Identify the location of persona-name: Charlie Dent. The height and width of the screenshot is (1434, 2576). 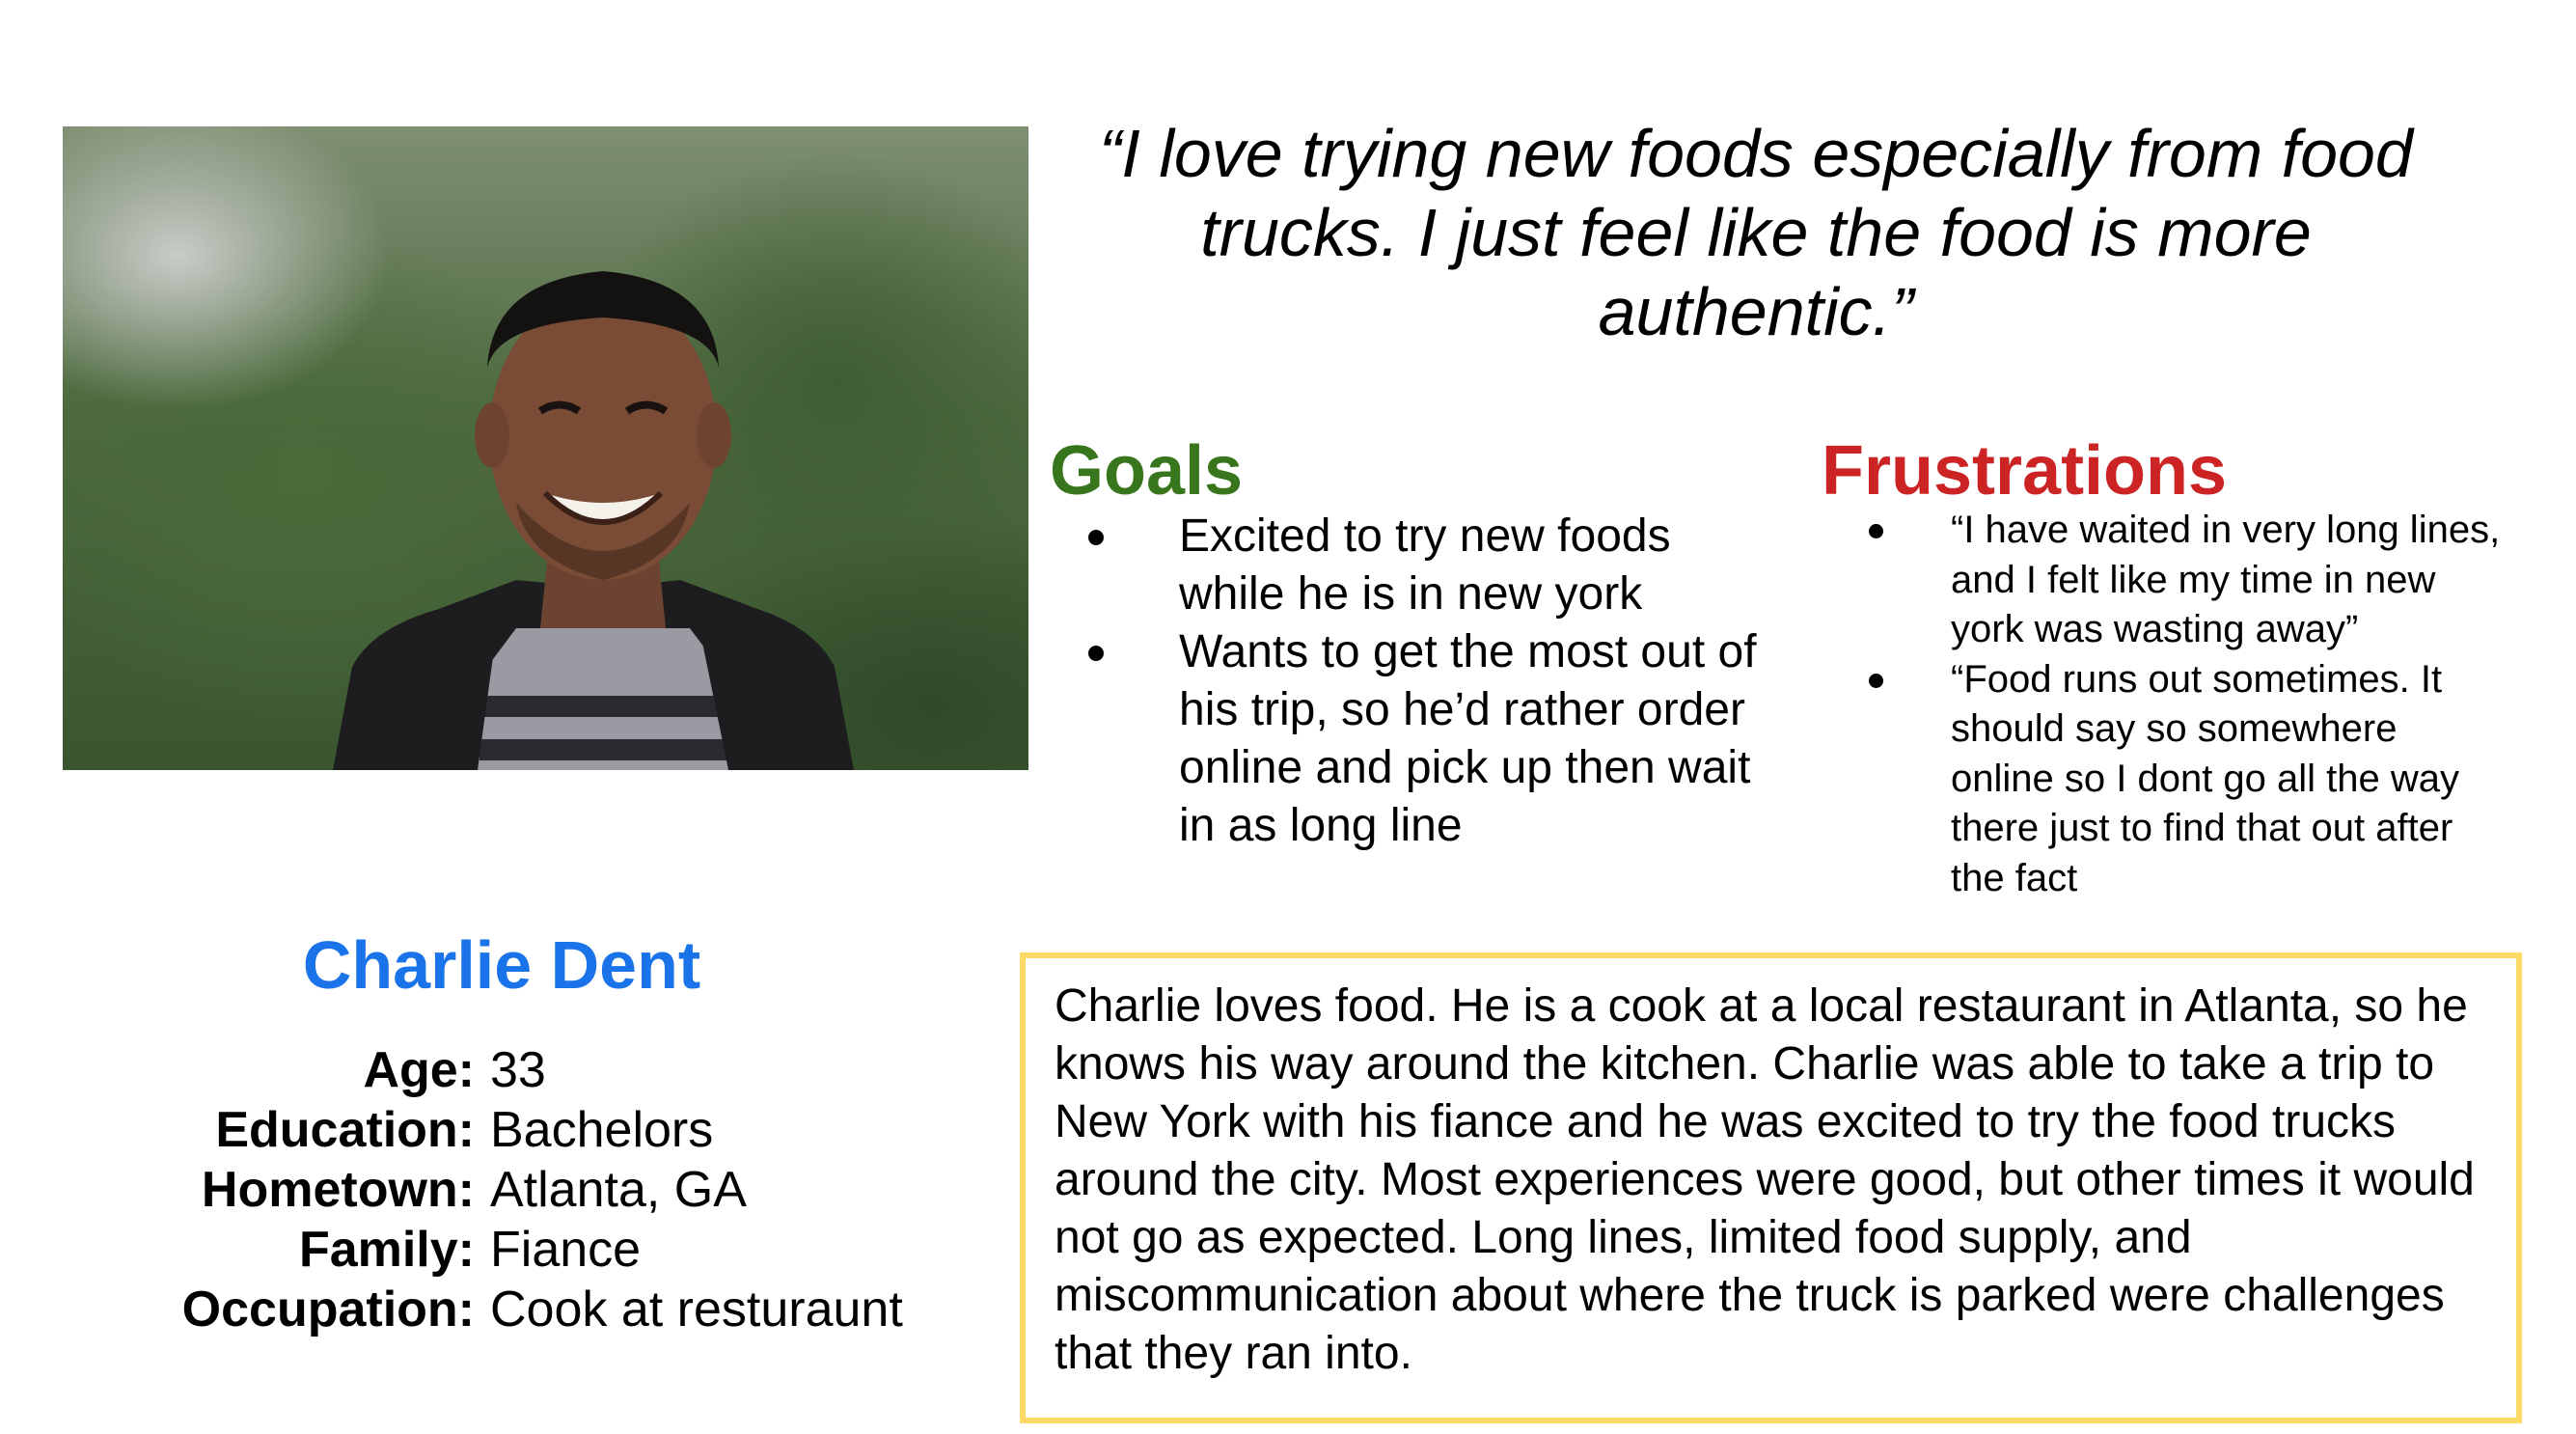
(502, 965).